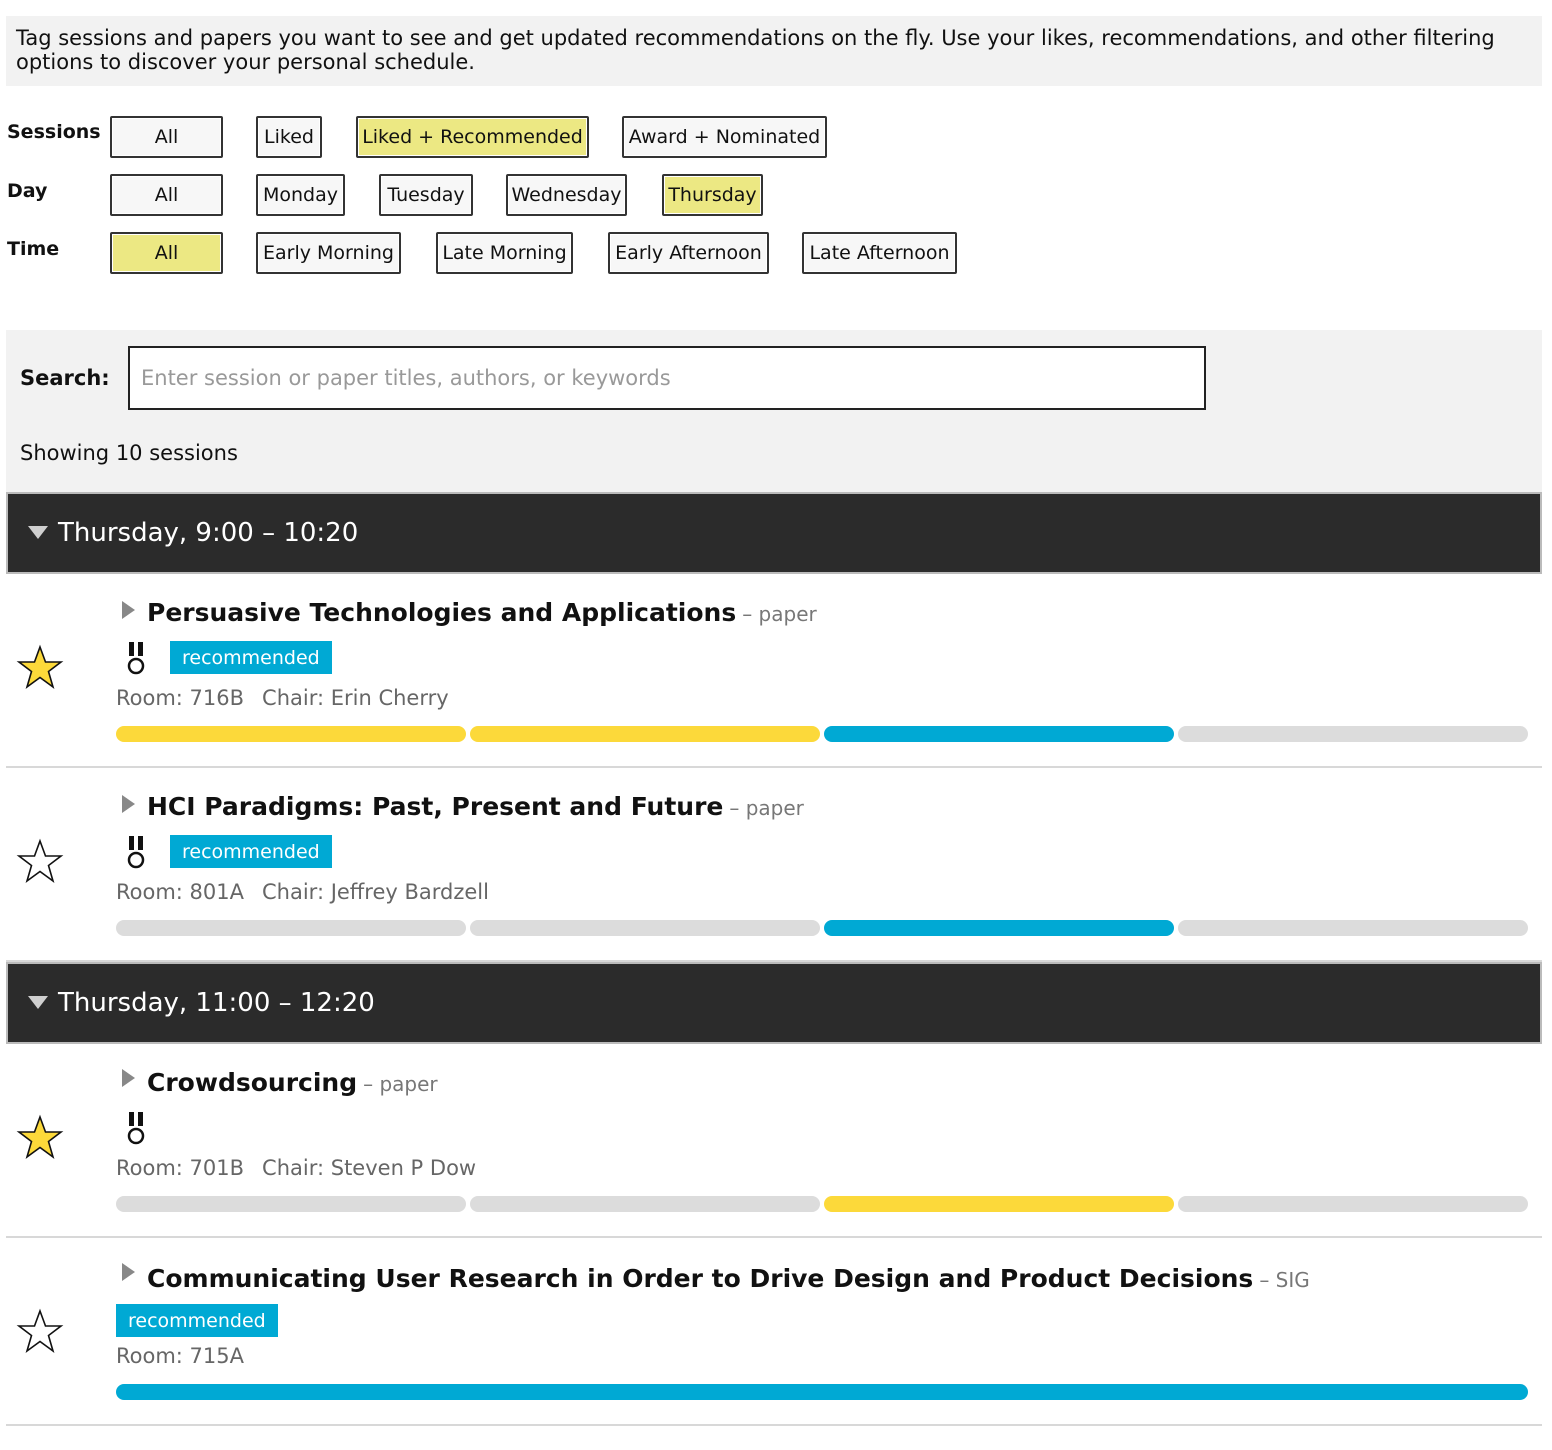 The image size is (1552, 1450). Describe the element at coordinates (688, 253) in the screenshot. I see `time-early-afternoon-button: Early Afternoon` at that location.